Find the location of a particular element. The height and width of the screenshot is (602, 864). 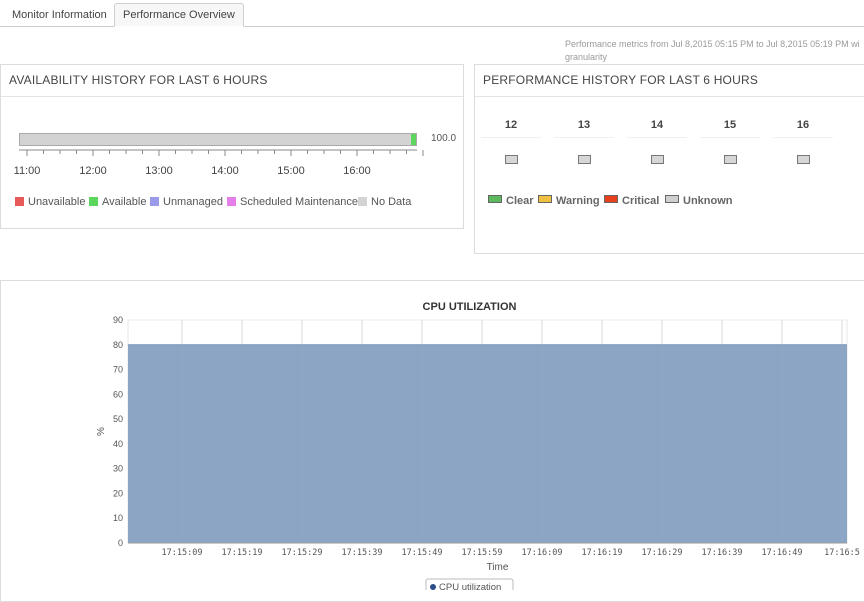

performance-hour-label: 16 is located at coordinates (803, 125).